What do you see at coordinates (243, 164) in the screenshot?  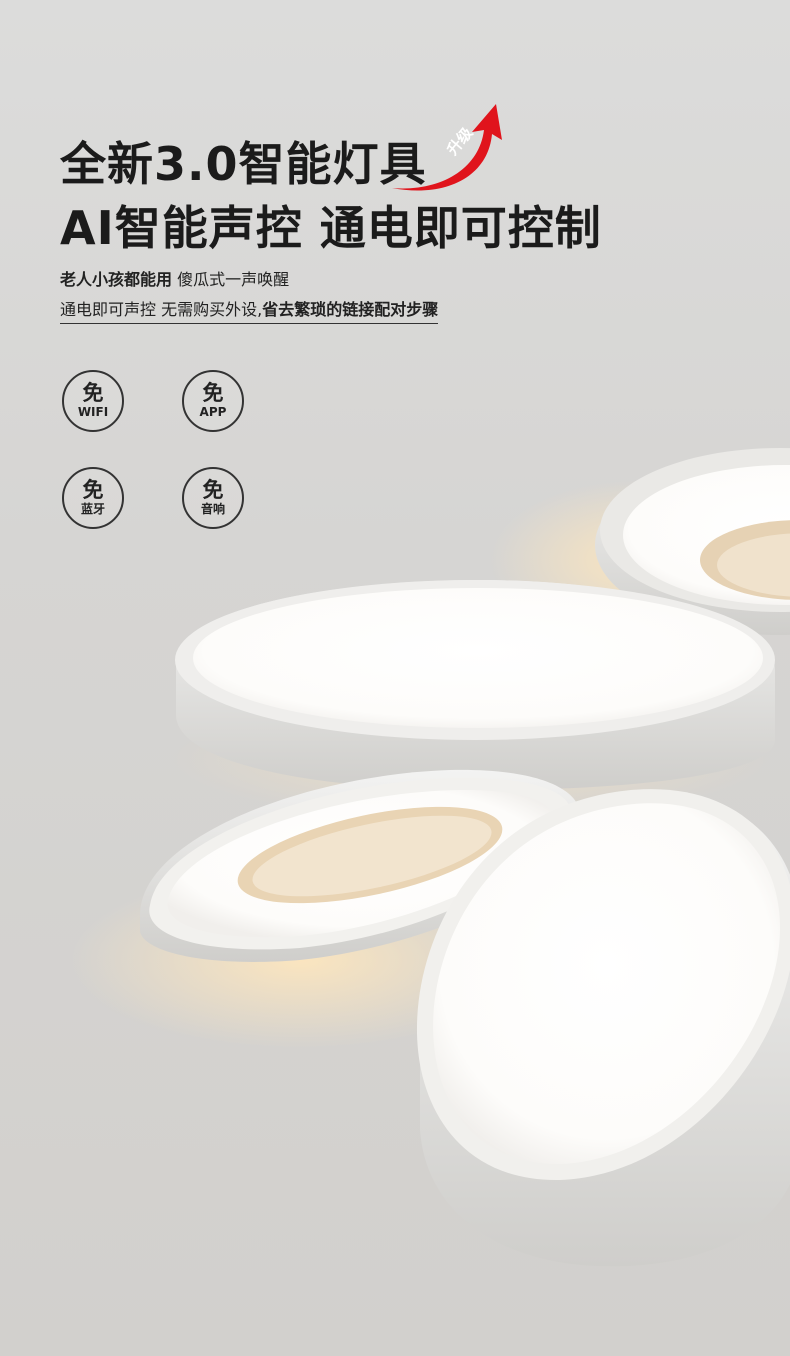 I see `headline-line-1: 全新3.0智能灯具` at bounding box center [243, 164].